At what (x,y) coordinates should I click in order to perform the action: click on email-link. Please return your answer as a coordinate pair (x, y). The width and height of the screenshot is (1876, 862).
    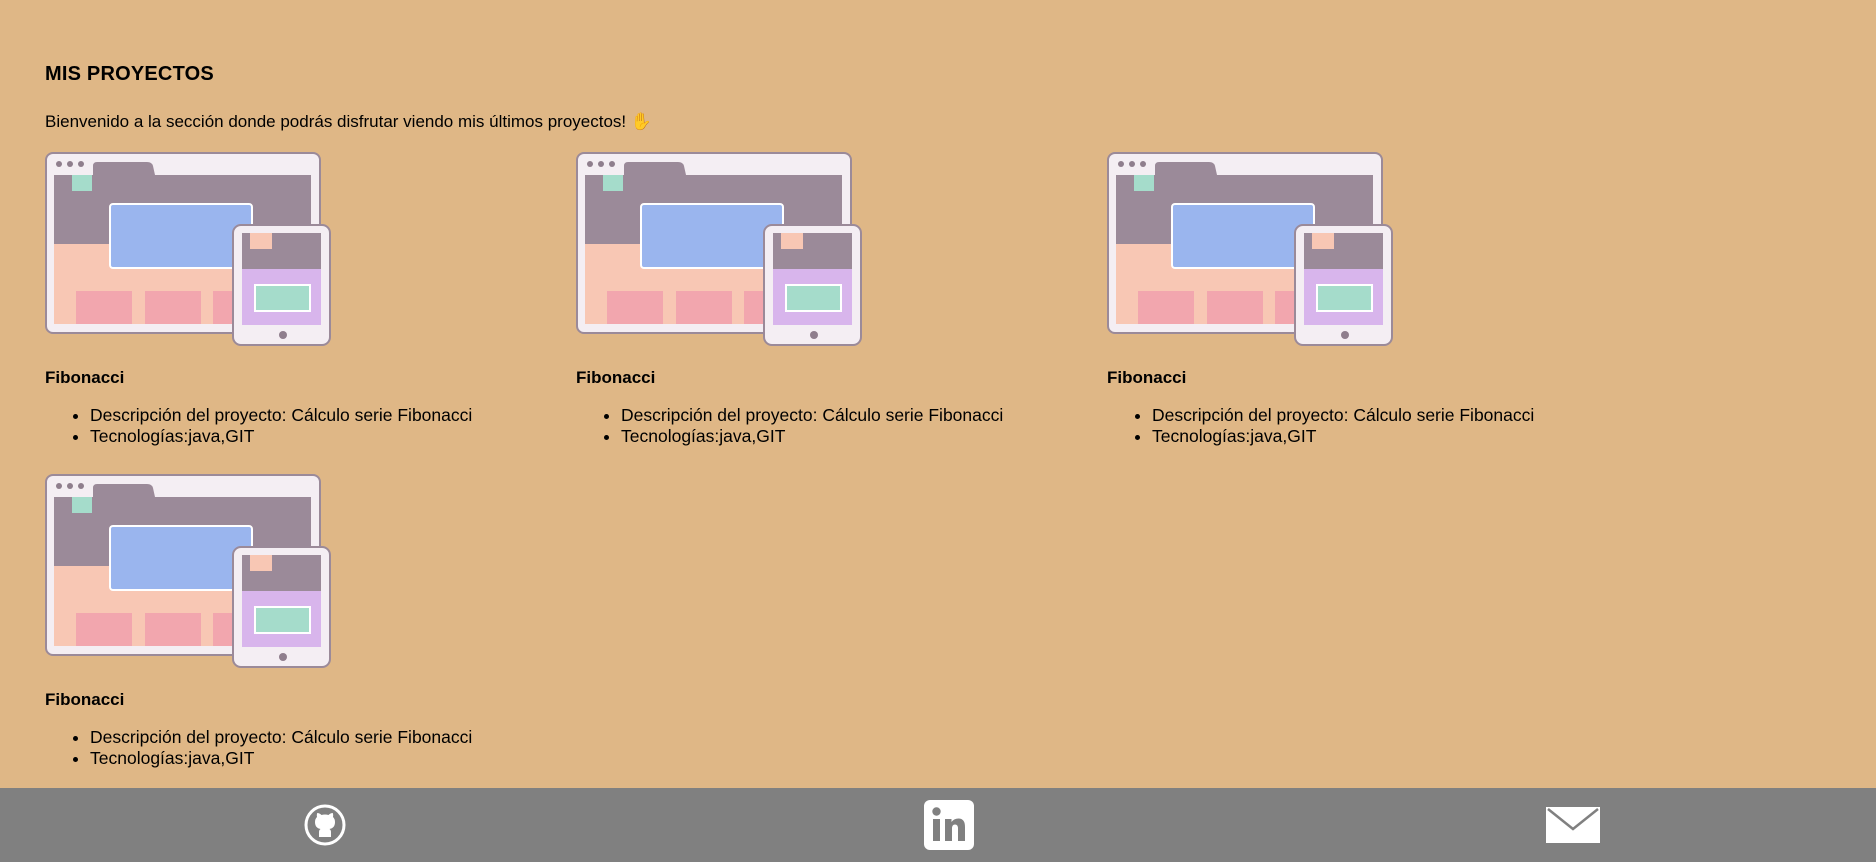
    Looking at the image, I should click on (1573, 825).